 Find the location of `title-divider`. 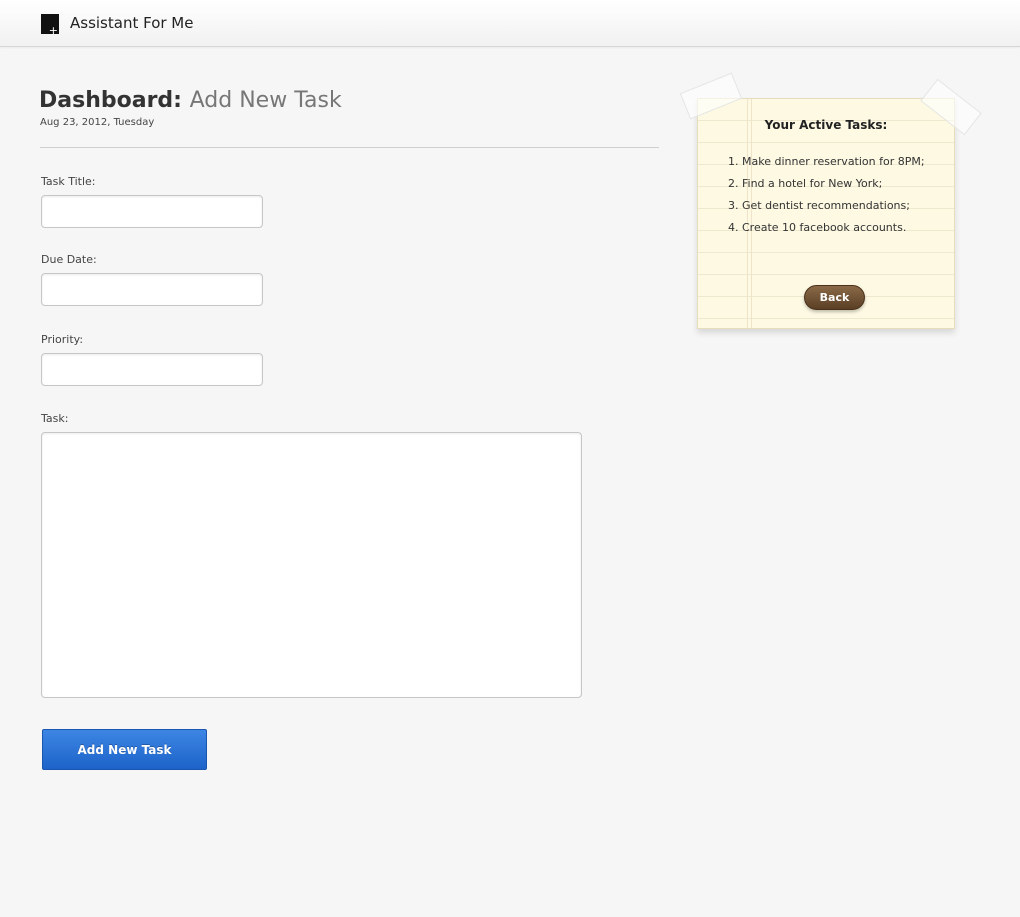

title-divider is located at coordinates (349, 147).